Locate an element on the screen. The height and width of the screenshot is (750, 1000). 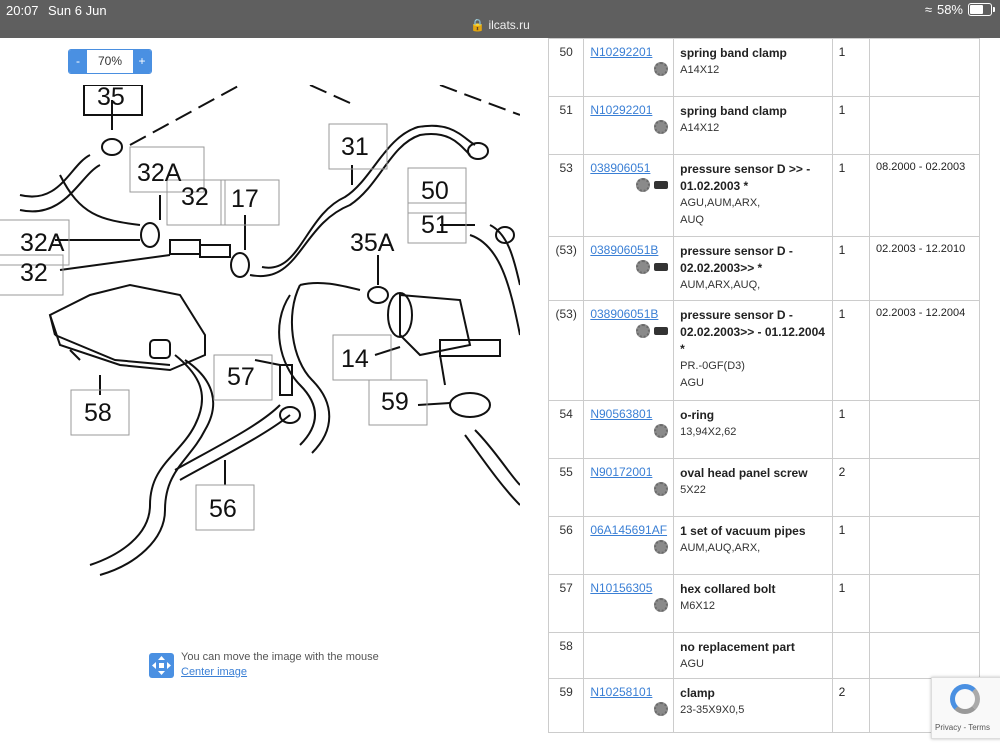
quantity-cell is located at coordinates (850, 655).